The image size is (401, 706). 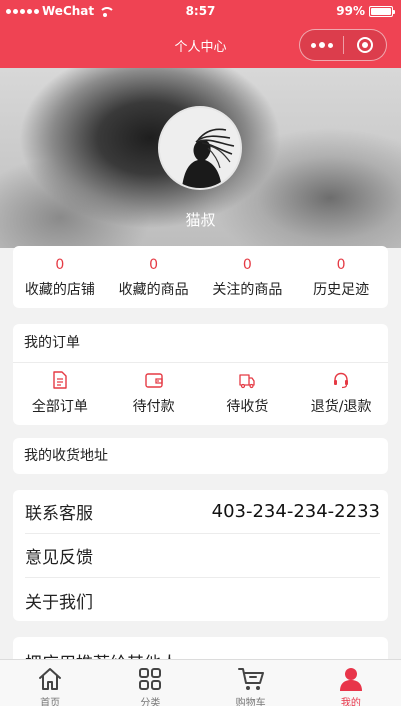 What do you see at coordinates (59, 290) in the screenshot?
I see `stat-label: 收藏的店铺` at bounding box center [59, 290].